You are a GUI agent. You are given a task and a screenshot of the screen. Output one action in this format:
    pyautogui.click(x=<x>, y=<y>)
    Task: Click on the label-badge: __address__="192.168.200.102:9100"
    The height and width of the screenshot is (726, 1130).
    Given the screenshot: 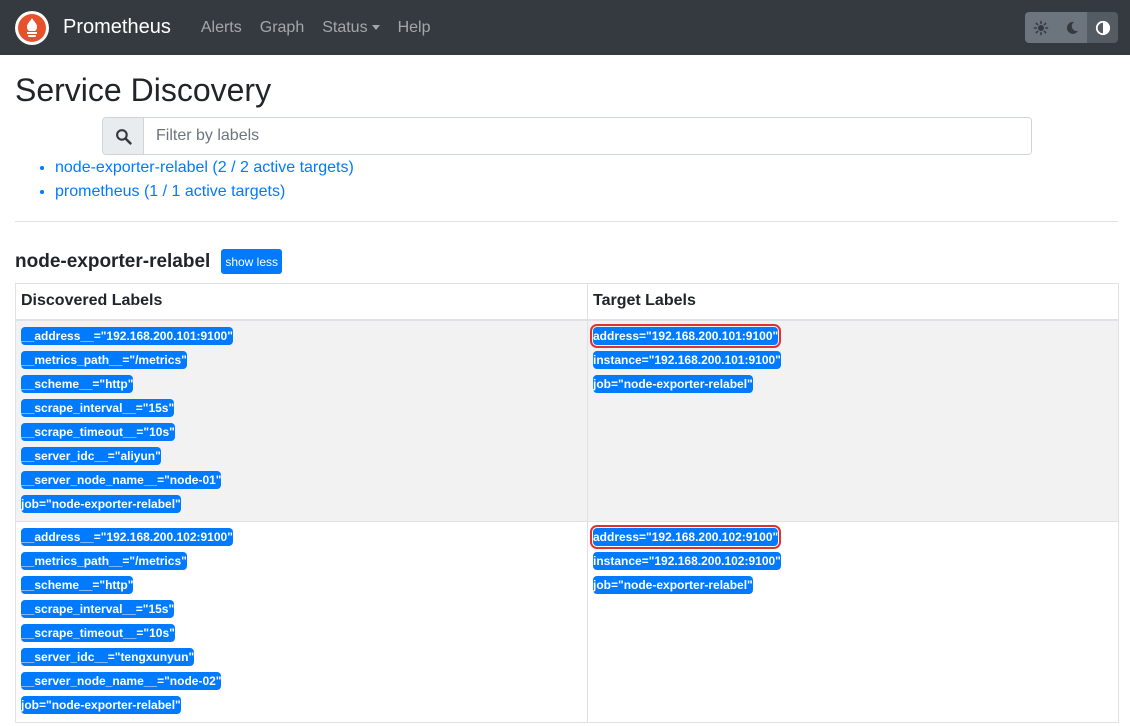 What is the action you would take?
    pyautogui.click(x=127, y=536)
    